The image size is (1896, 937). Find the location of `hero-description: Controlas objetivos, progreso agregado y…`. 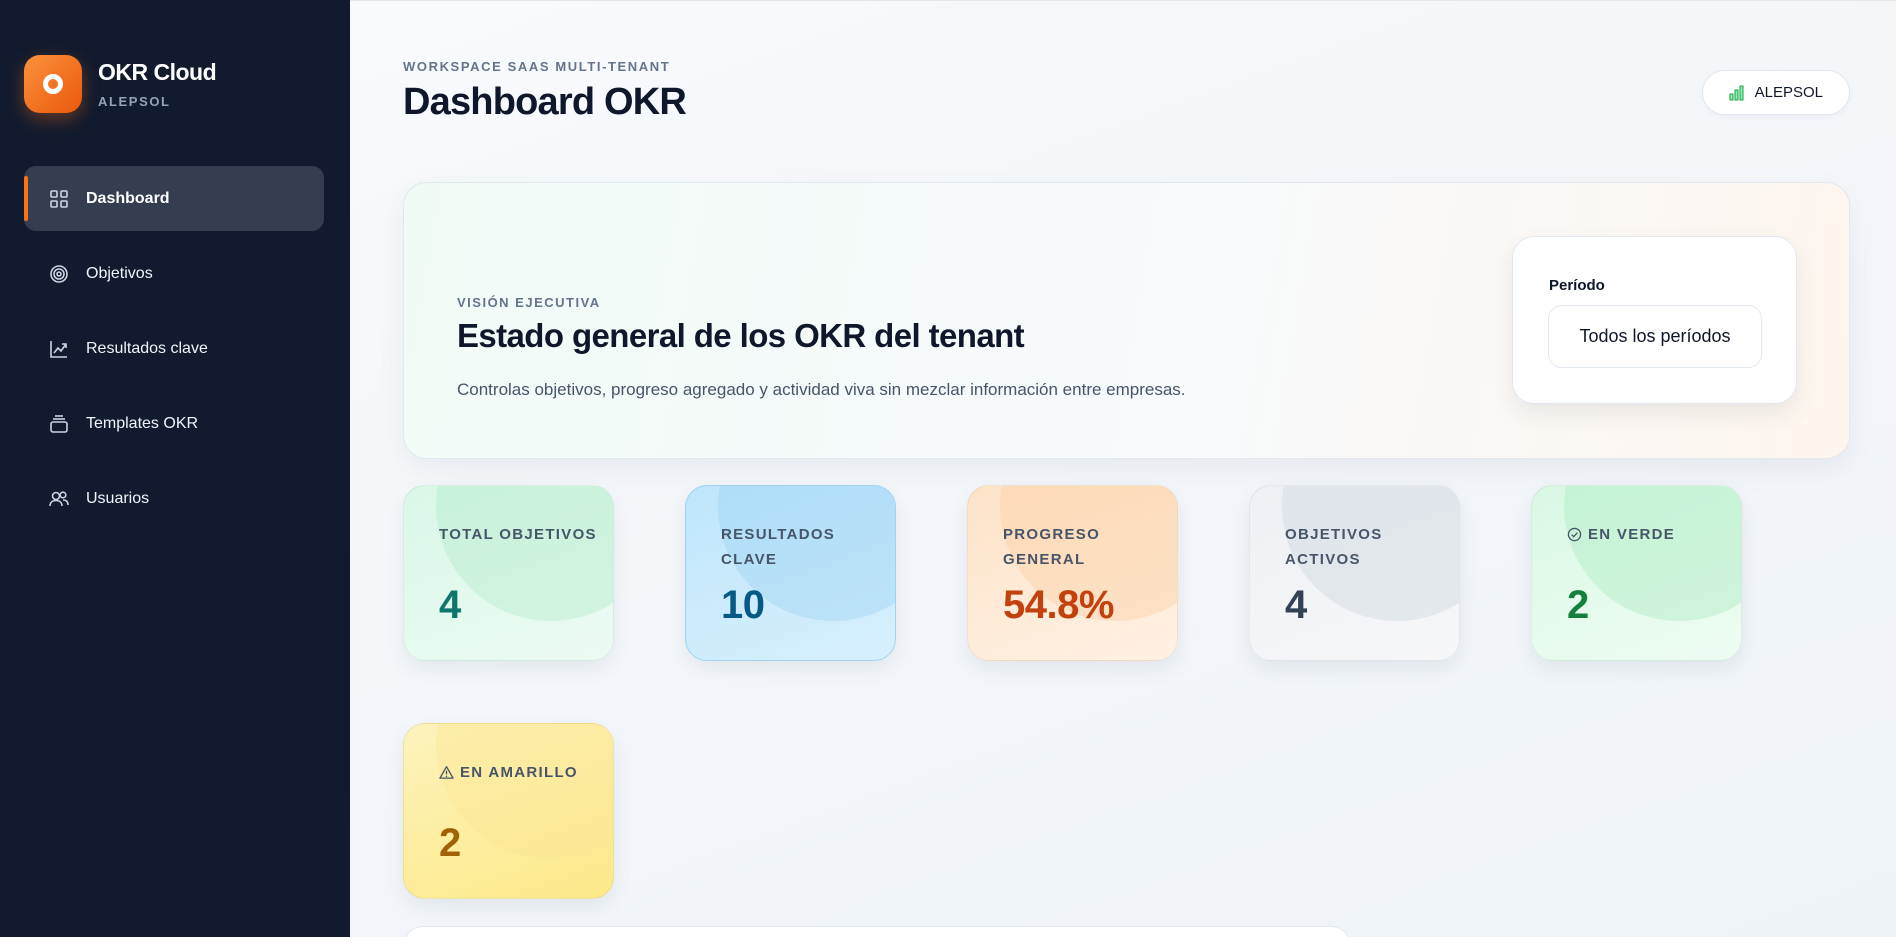

hero-description: Controlas objetivos, progreso agregado y… is located at coordinates (821, 389).